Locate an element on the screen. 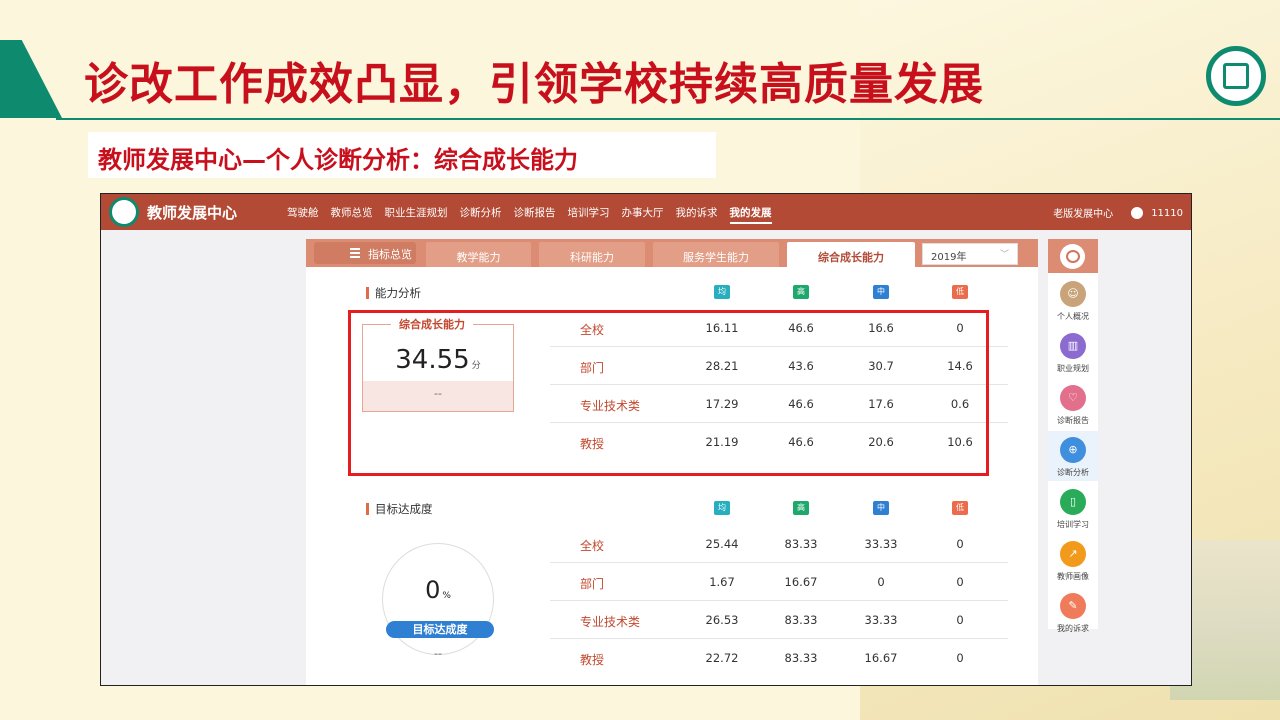 The image size is (1280, 720). value-medium: 16.67 is located at coordinates (881, 658).